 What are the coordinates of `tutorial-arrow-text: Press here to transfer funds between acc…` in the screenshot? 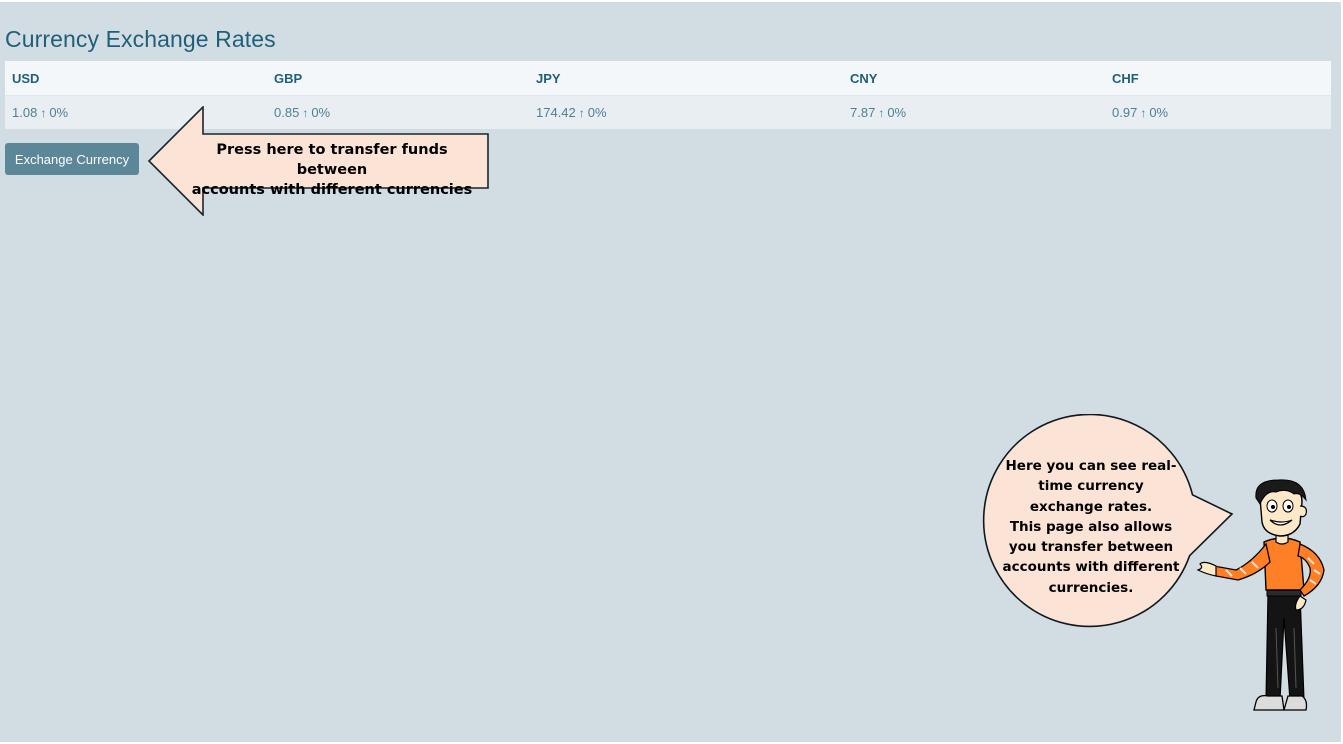 It's located at (332, 170).